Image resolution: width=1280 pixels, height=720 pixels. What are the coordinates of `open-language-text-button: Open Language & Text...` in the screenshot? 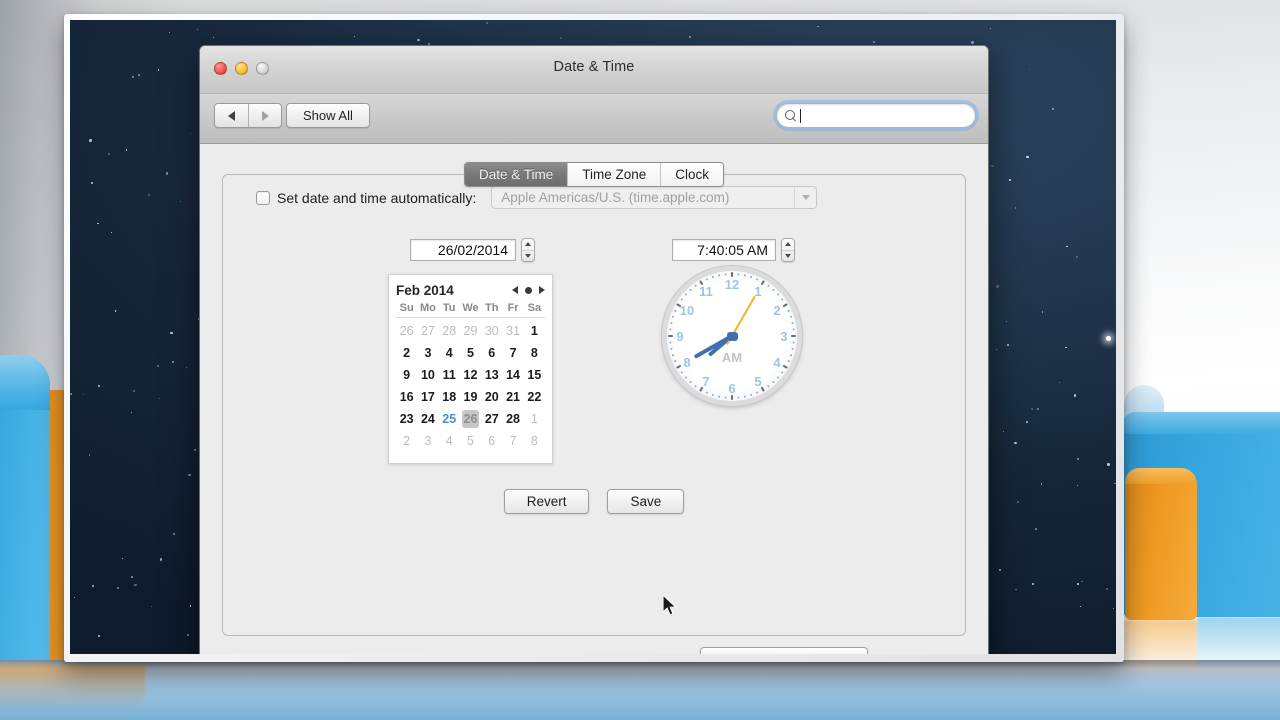 It's located at (784, 650).